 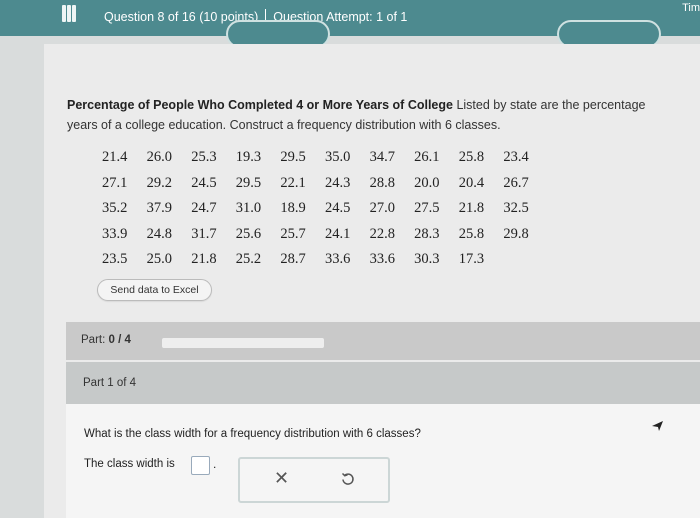 What do you see at coordinates (110, 383) in the screenshot?
I see `part-sub-label: Part 1 of 4` at bounding box center [110, 383].